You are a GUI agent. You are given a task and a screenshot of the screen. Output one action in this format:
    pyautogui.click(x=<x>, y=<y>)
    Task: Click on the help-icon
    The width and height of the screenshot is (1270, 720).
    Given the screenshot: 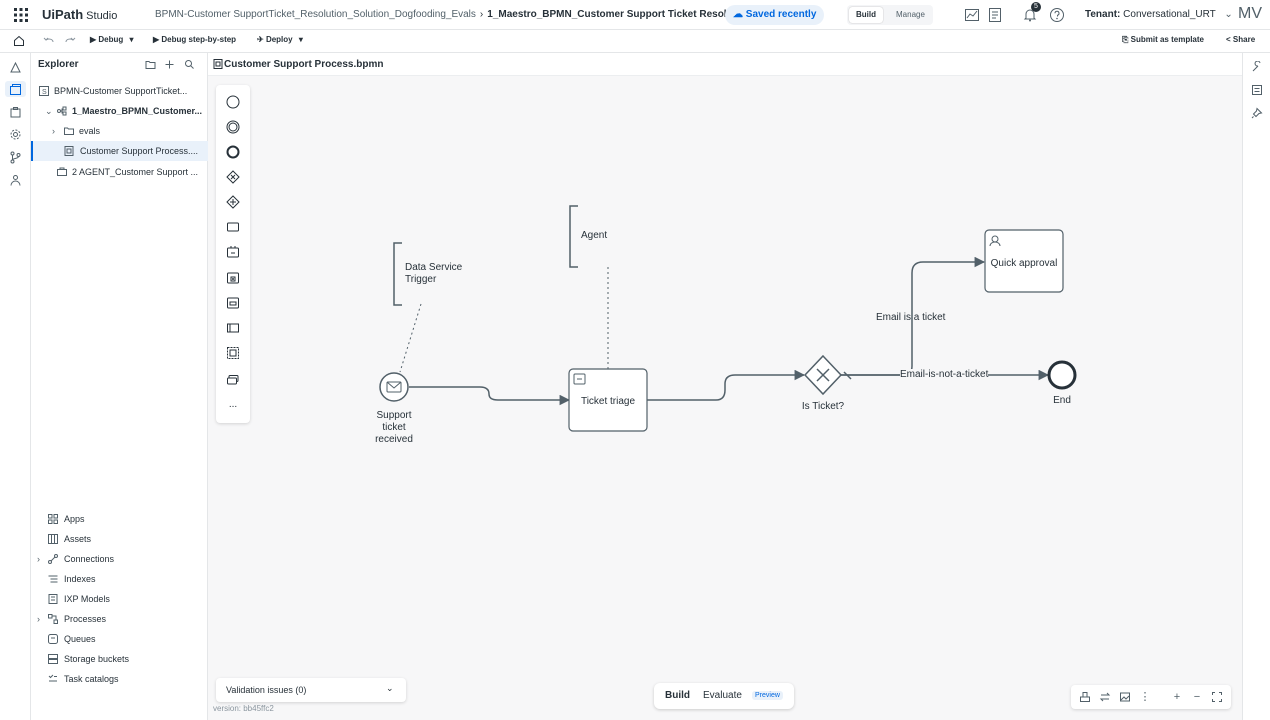 What is the action you would take?
    pyautogui.click(x=1057, y=15)
    